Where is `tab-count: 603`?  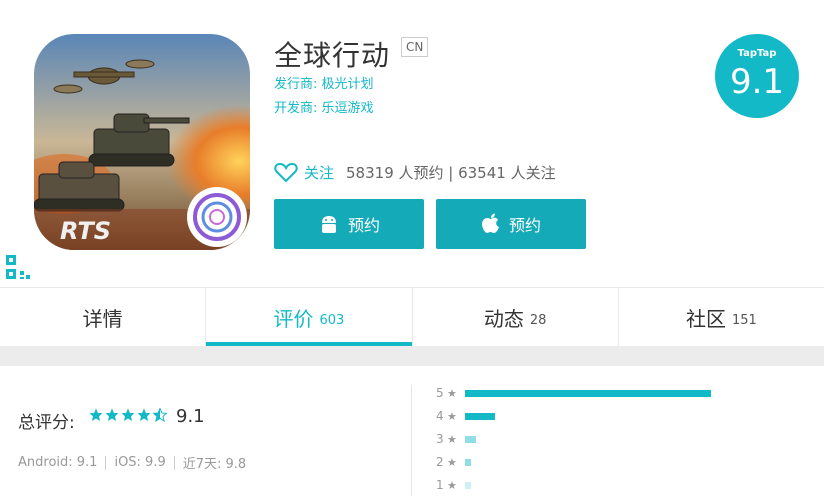 tab-count: 603 is located at coordinates (332, 320).